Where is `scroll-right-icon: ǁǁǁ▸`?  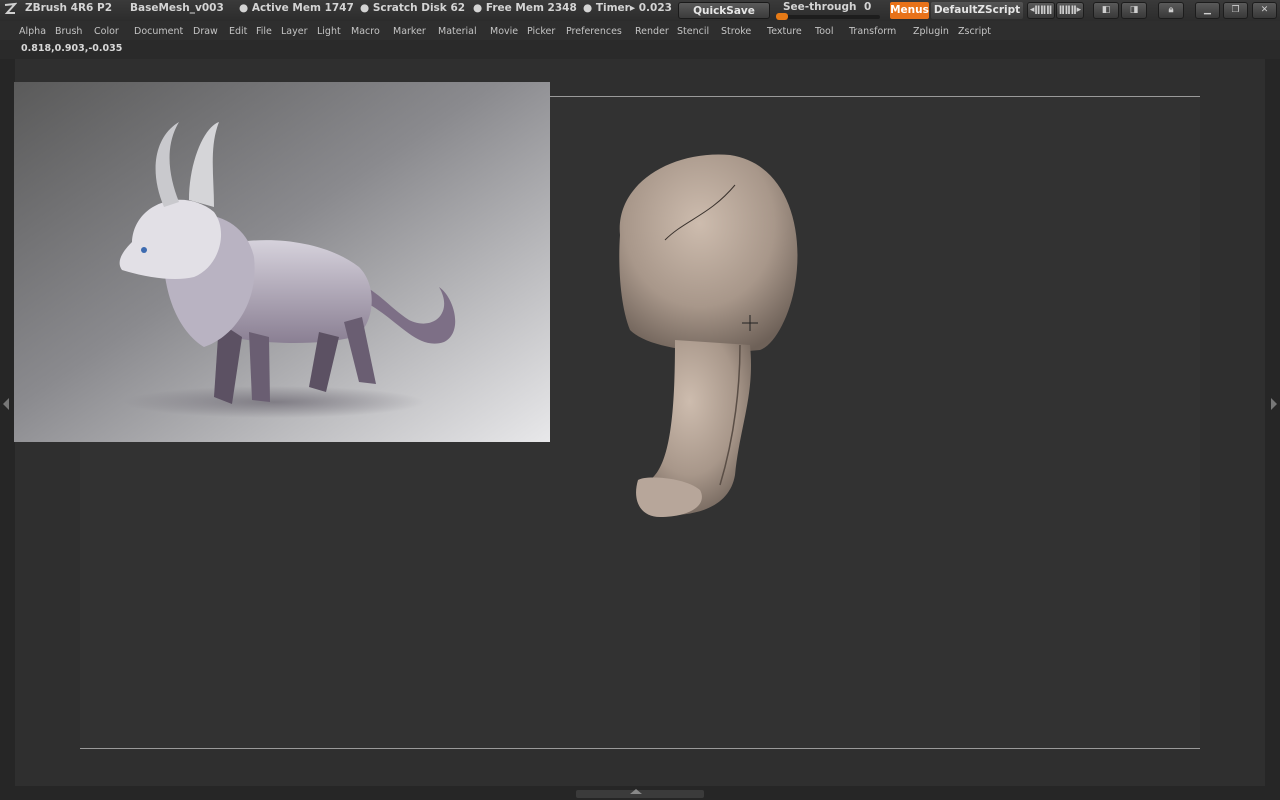
scroll-right-icon: ǁǁǁ▸ is located at coordinates (1070, 10).